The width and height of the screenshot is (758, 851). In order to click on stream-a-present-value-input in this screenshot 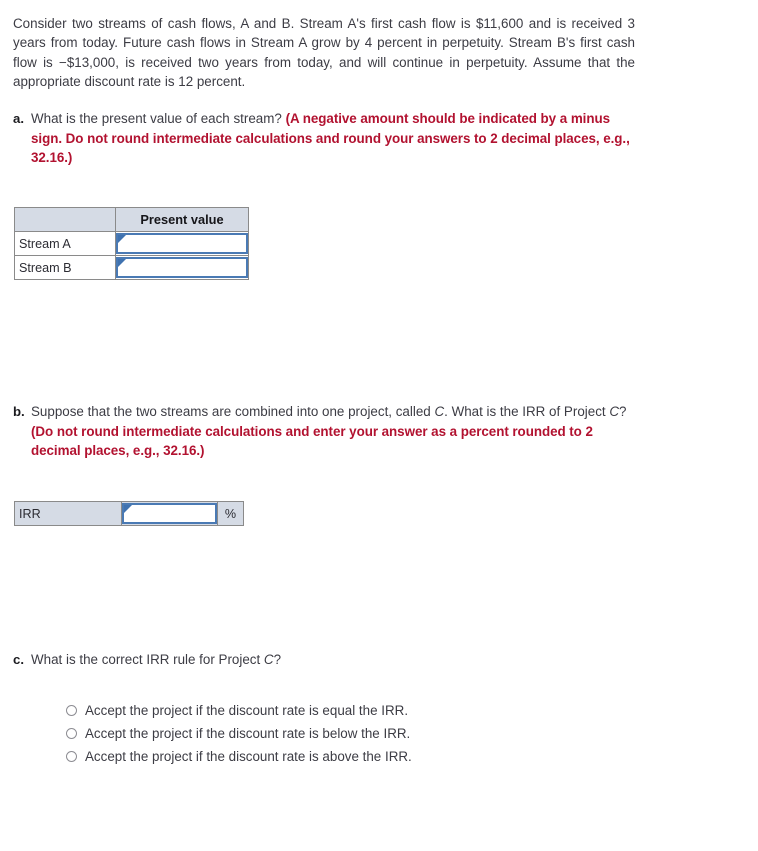, I will do `click(182, 243)`.